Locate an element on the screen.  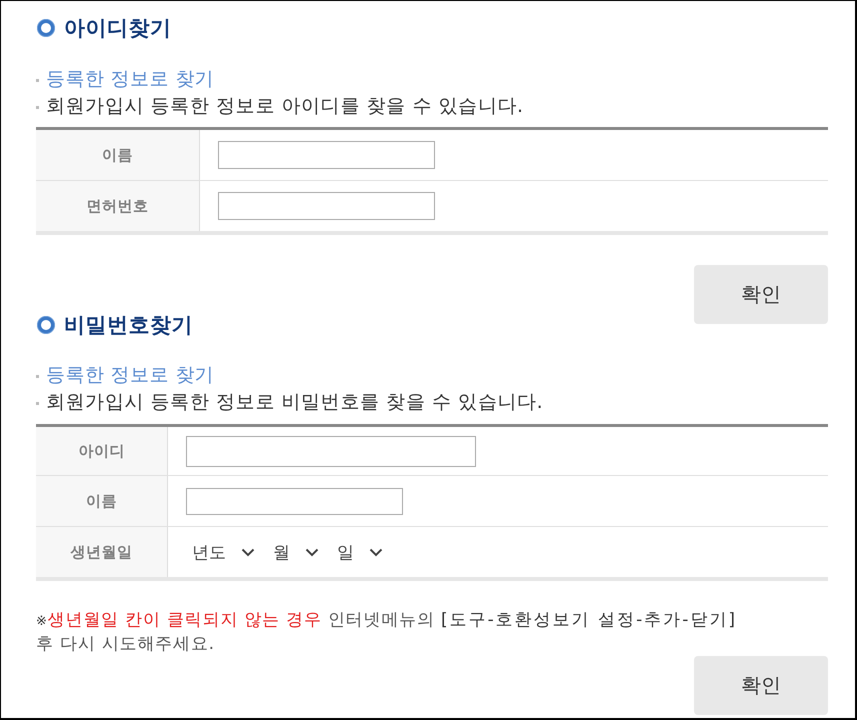
description-text: 회원가입시 등록한 정보로 아이디를 찾을 수 있습니다. is located at coordinates (285, 106).